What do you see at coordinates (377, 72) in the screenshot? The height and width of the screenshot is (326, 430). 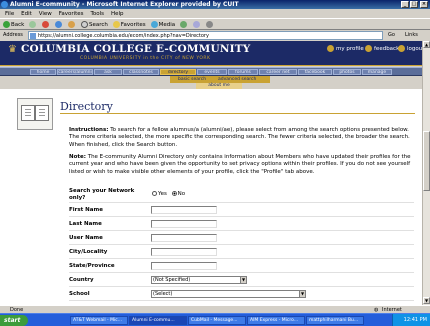 I see `tab-manage: manage` at bounding box center [377, 72].